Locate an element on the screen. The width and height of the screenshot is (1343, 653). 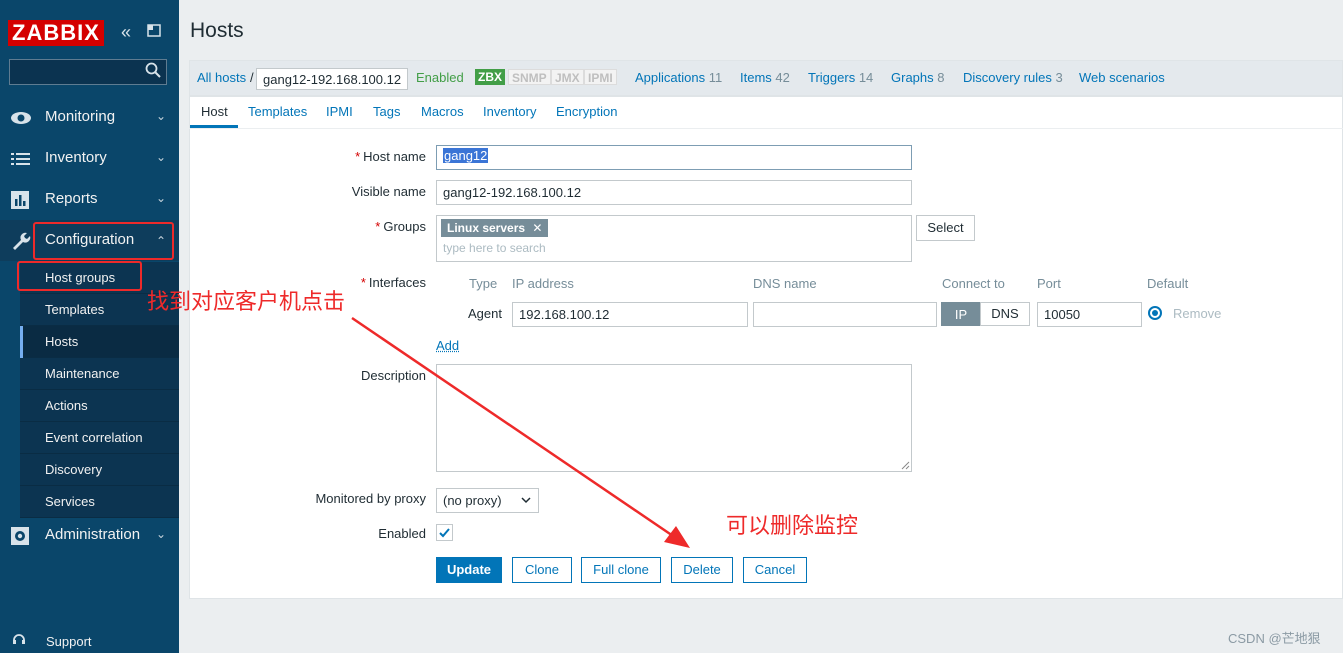
enabled-checkbox is located at coordinates (444, 532).